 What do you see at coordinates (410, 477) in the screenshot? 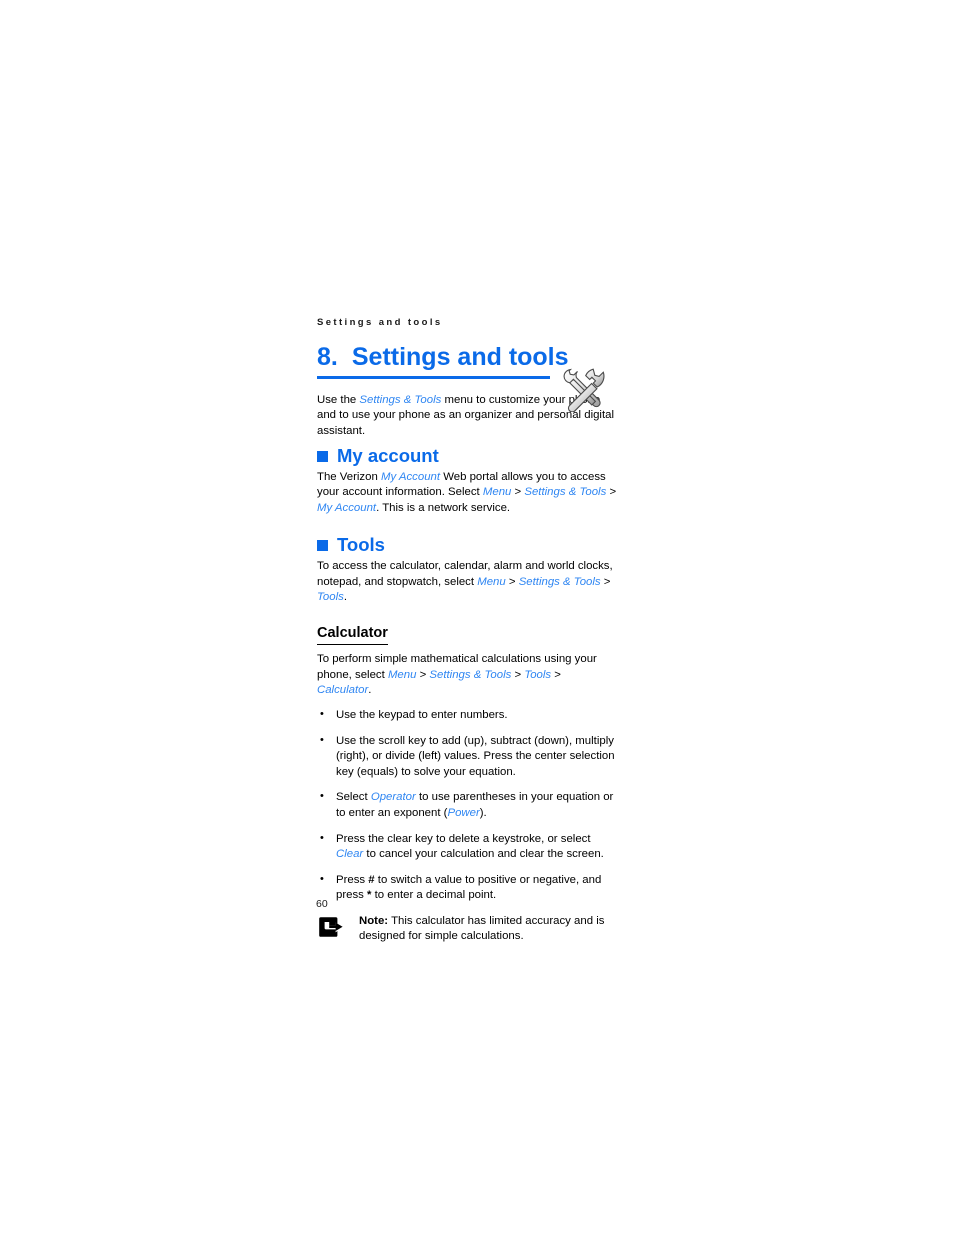
I see `menu-link-my-account: My Account` at bounding box center [410, 477].